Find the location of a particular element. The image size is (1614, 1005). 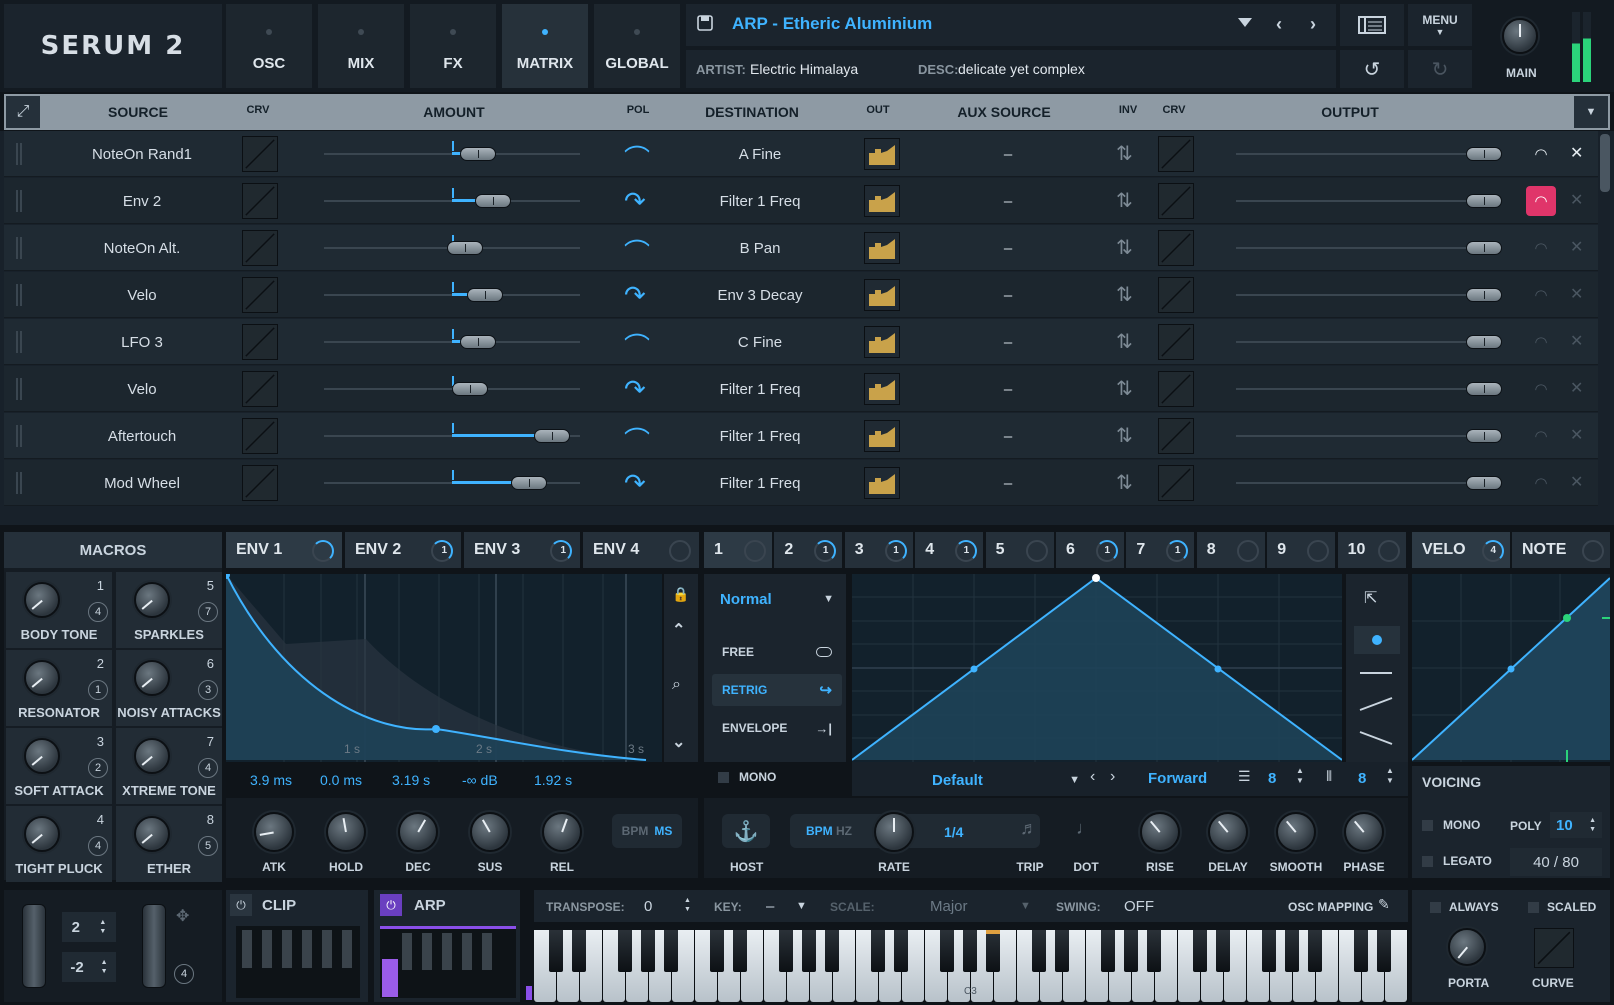

lfo-rate-value: 1/4 is located at coordinates (953, 832).